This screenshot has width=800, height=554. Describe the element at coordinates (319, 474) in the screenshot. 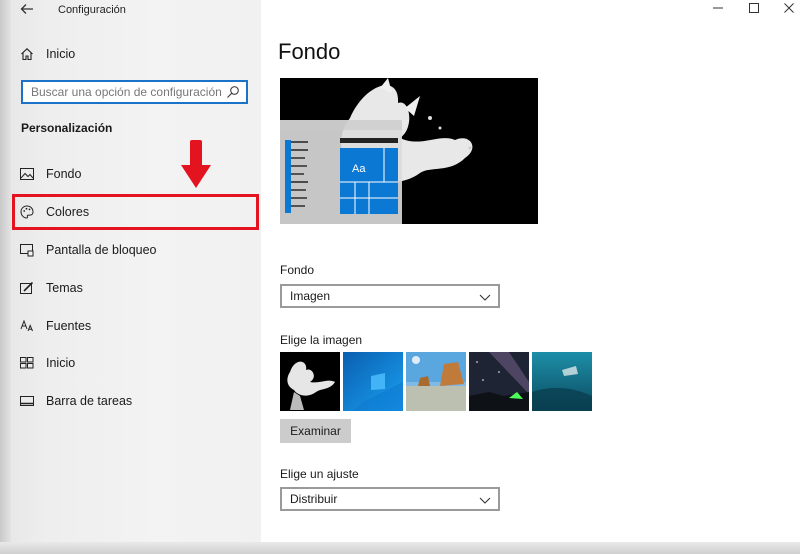

I see `fit-label: Elige un ajuste` at that location.